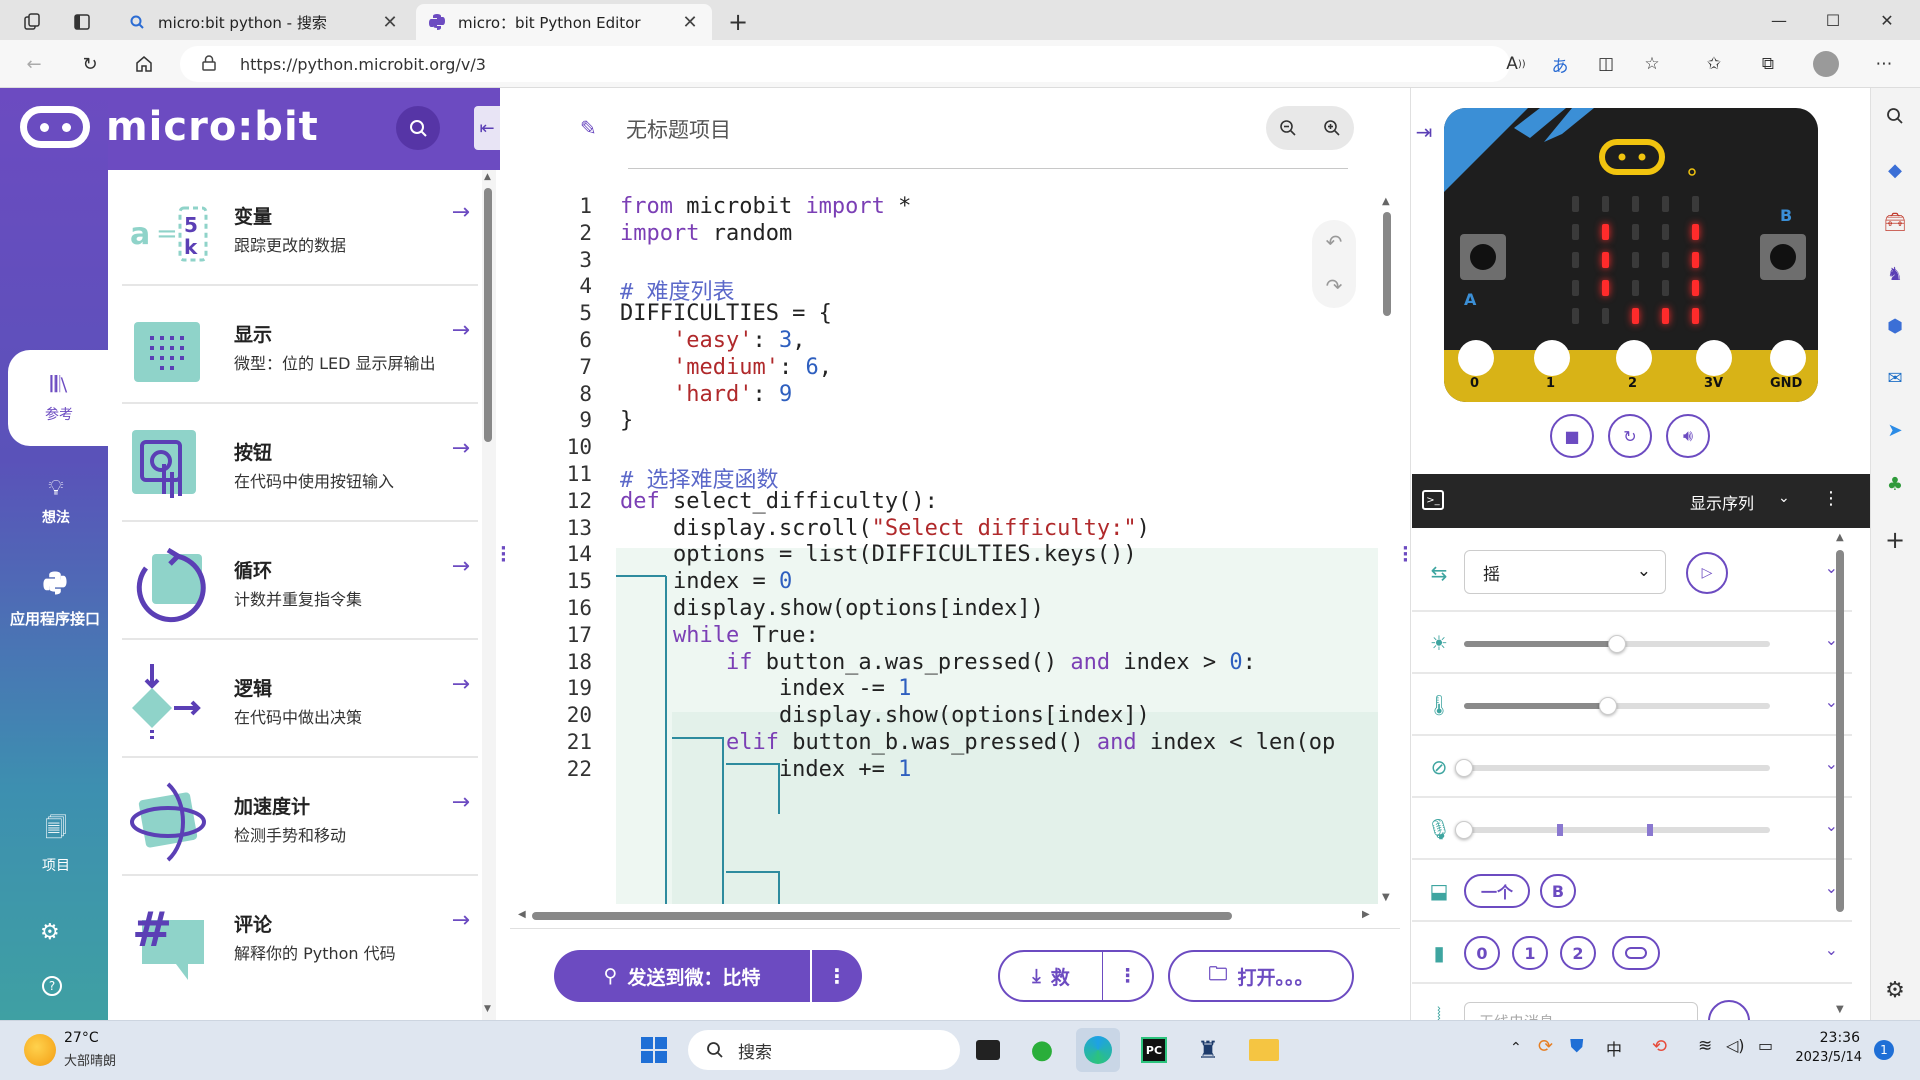  Describe the element at coordinates (522, 914) in the screenshot. I see `scroll-left-icon: ◀` at that location.